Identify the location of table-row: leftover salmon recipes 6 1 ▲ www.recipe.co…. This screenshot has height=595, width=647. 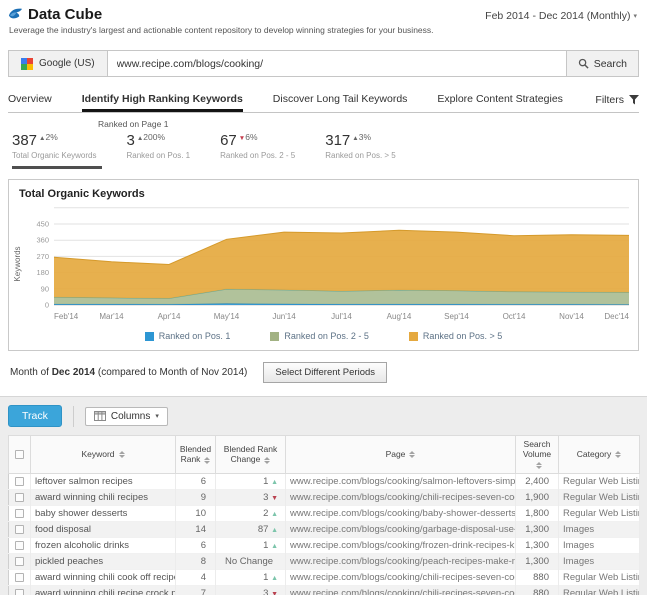
(324, 481).